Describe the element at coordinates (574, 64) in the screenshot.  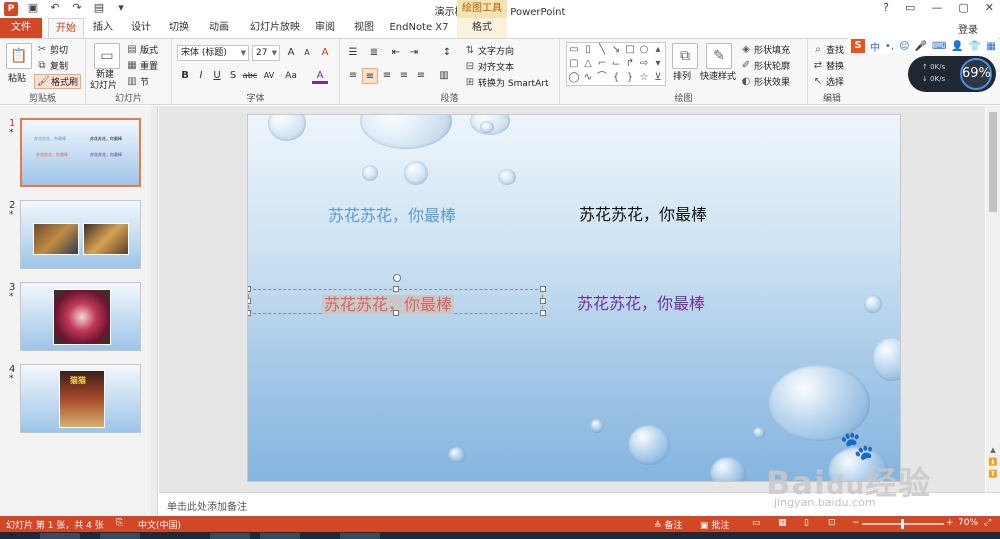
I see `rounded-rect-icon: ▢` at that location.